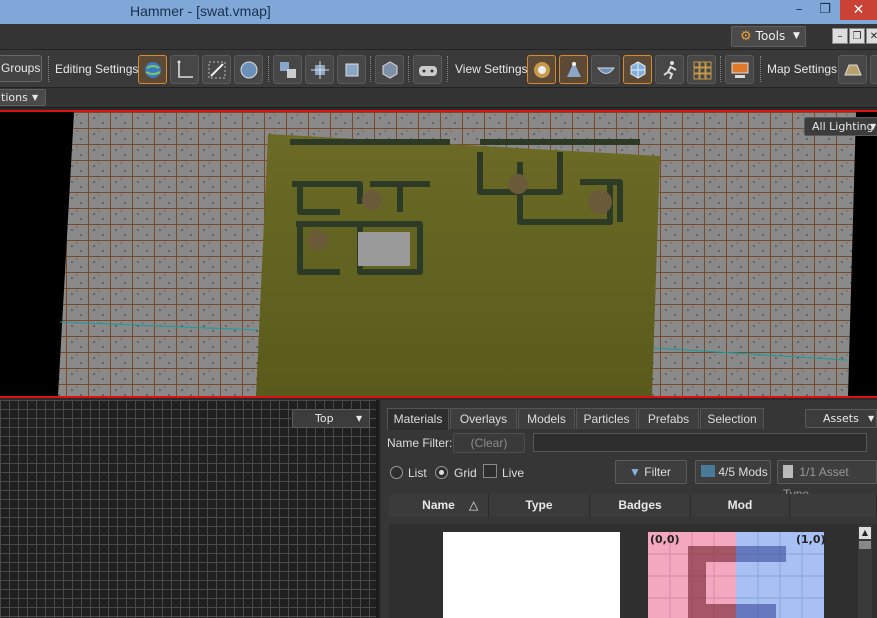 This screenshot has height=618, width=877. I want to click on main-toolbar: Groups Editing Settings: View Settings:, so click(438, 69).